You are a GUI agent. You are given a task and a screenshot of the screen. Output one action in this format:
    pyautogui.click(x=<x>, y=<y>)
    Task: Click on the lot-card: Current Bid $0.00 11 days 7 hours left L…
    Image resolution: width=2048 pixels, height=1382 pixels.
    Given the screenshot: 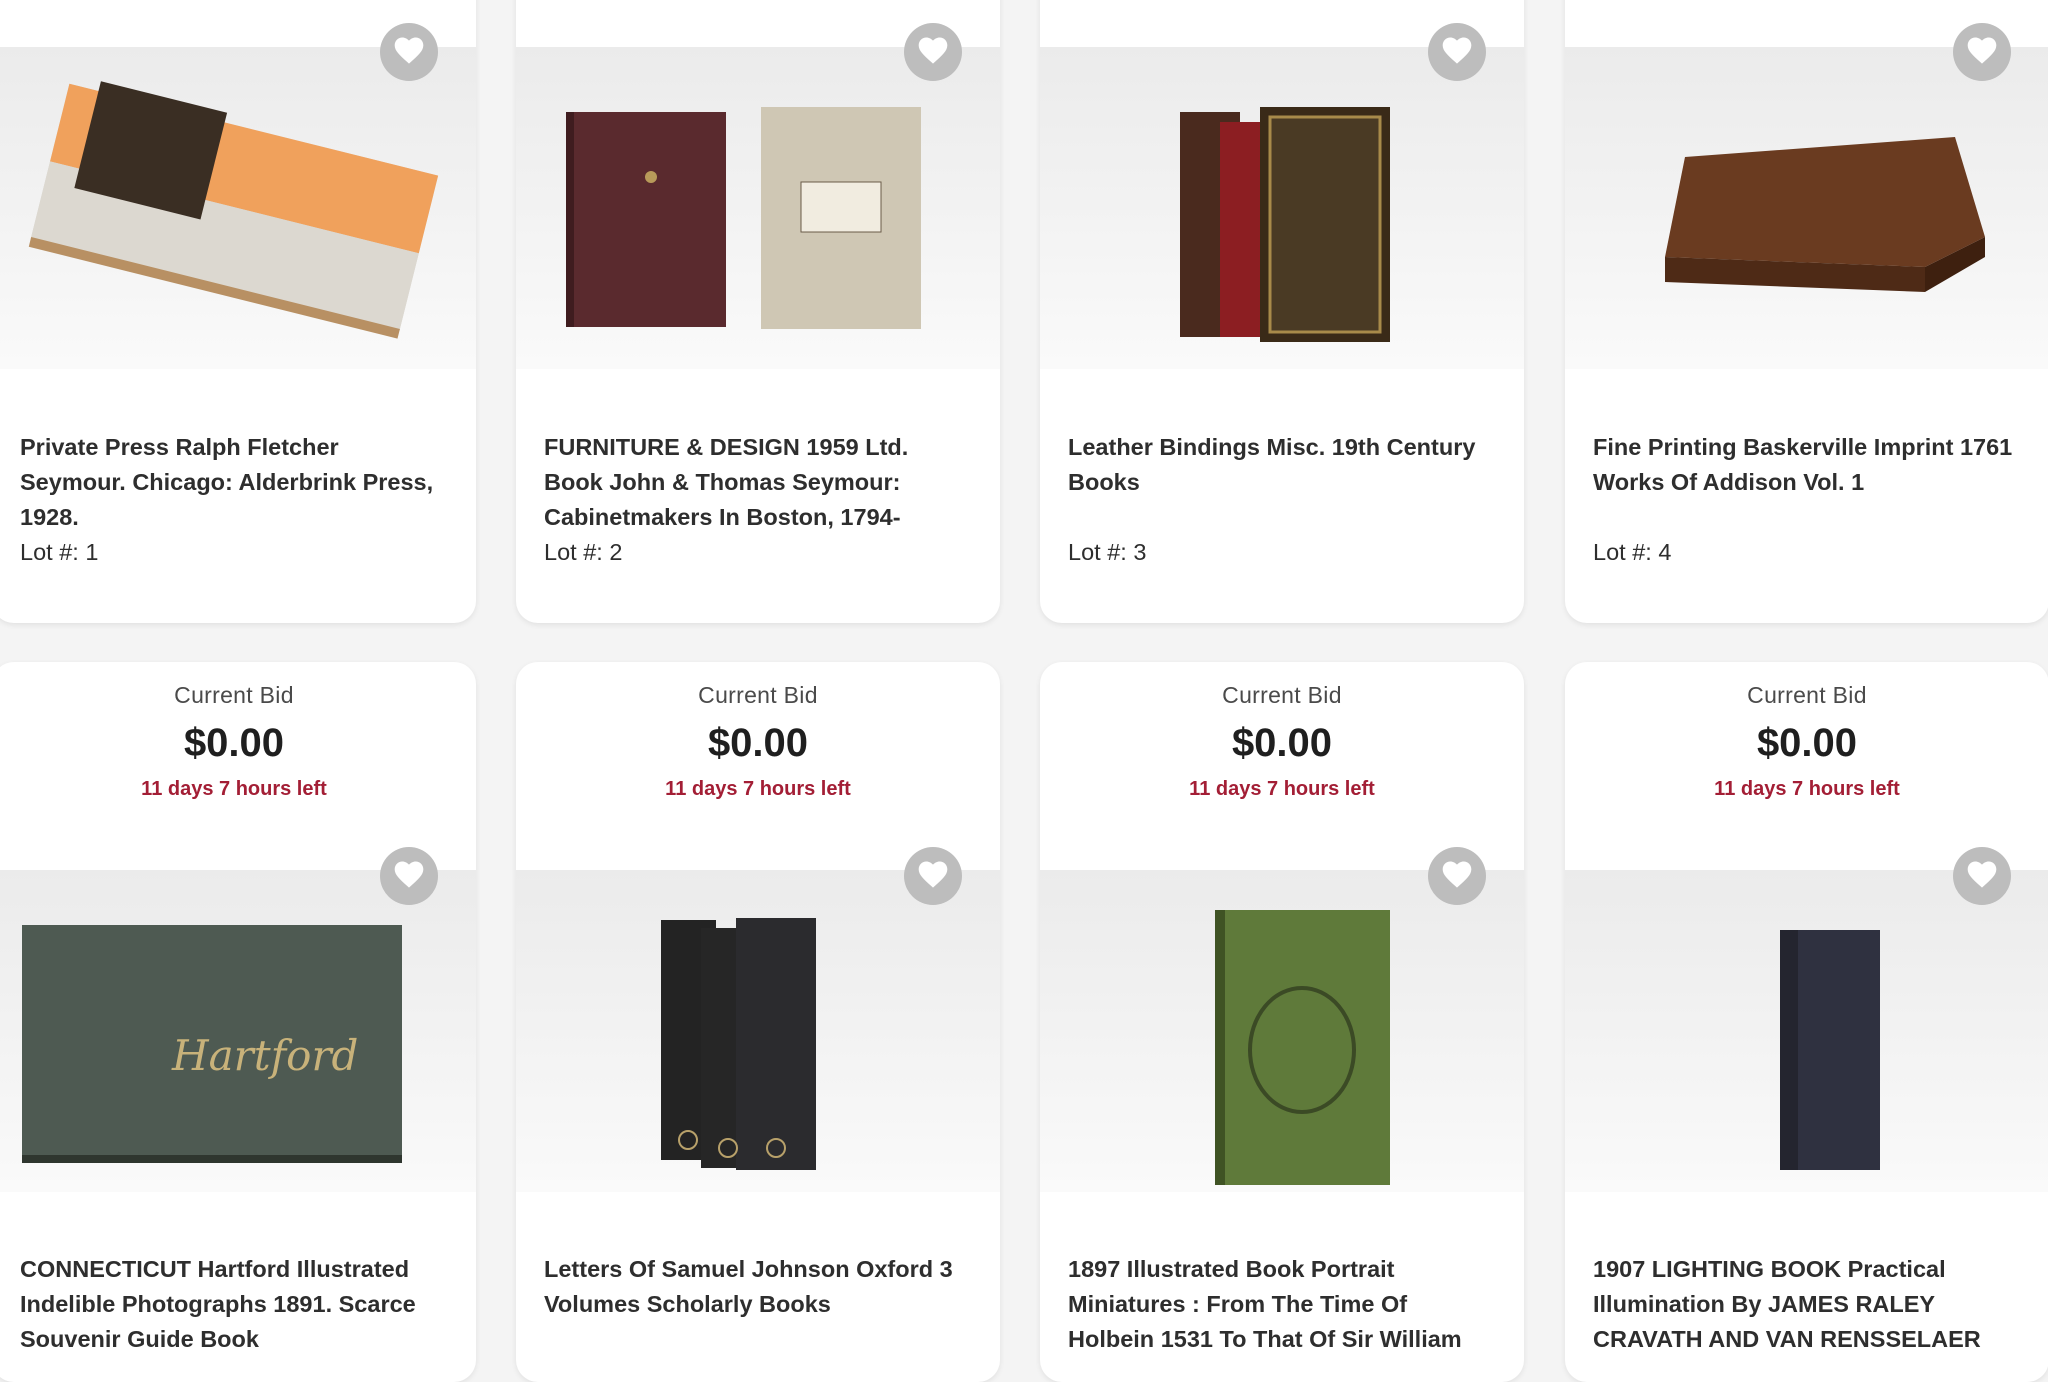 What is the action you would take?
    pyautogui.click(x=758, y=1022)
    